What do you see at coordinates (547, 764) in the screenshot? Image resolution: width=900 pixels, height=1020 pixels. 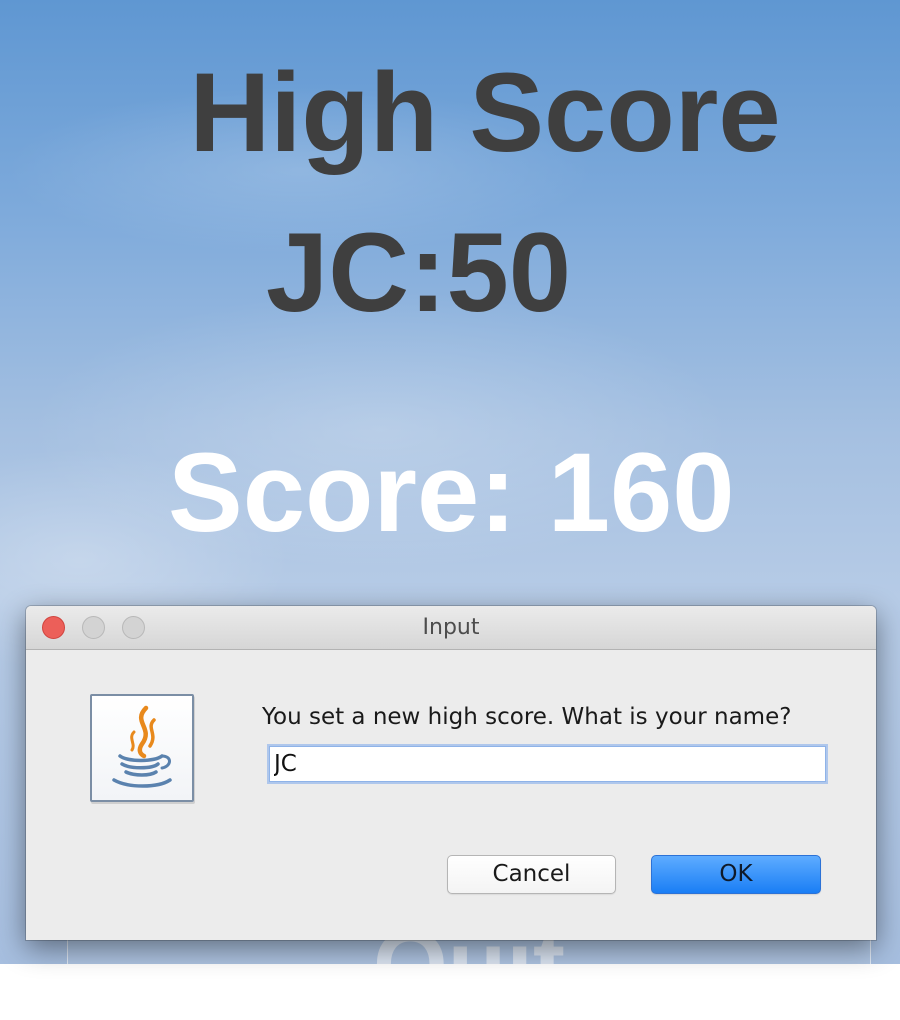 I see `name-input` at bounding box center [547, 764].